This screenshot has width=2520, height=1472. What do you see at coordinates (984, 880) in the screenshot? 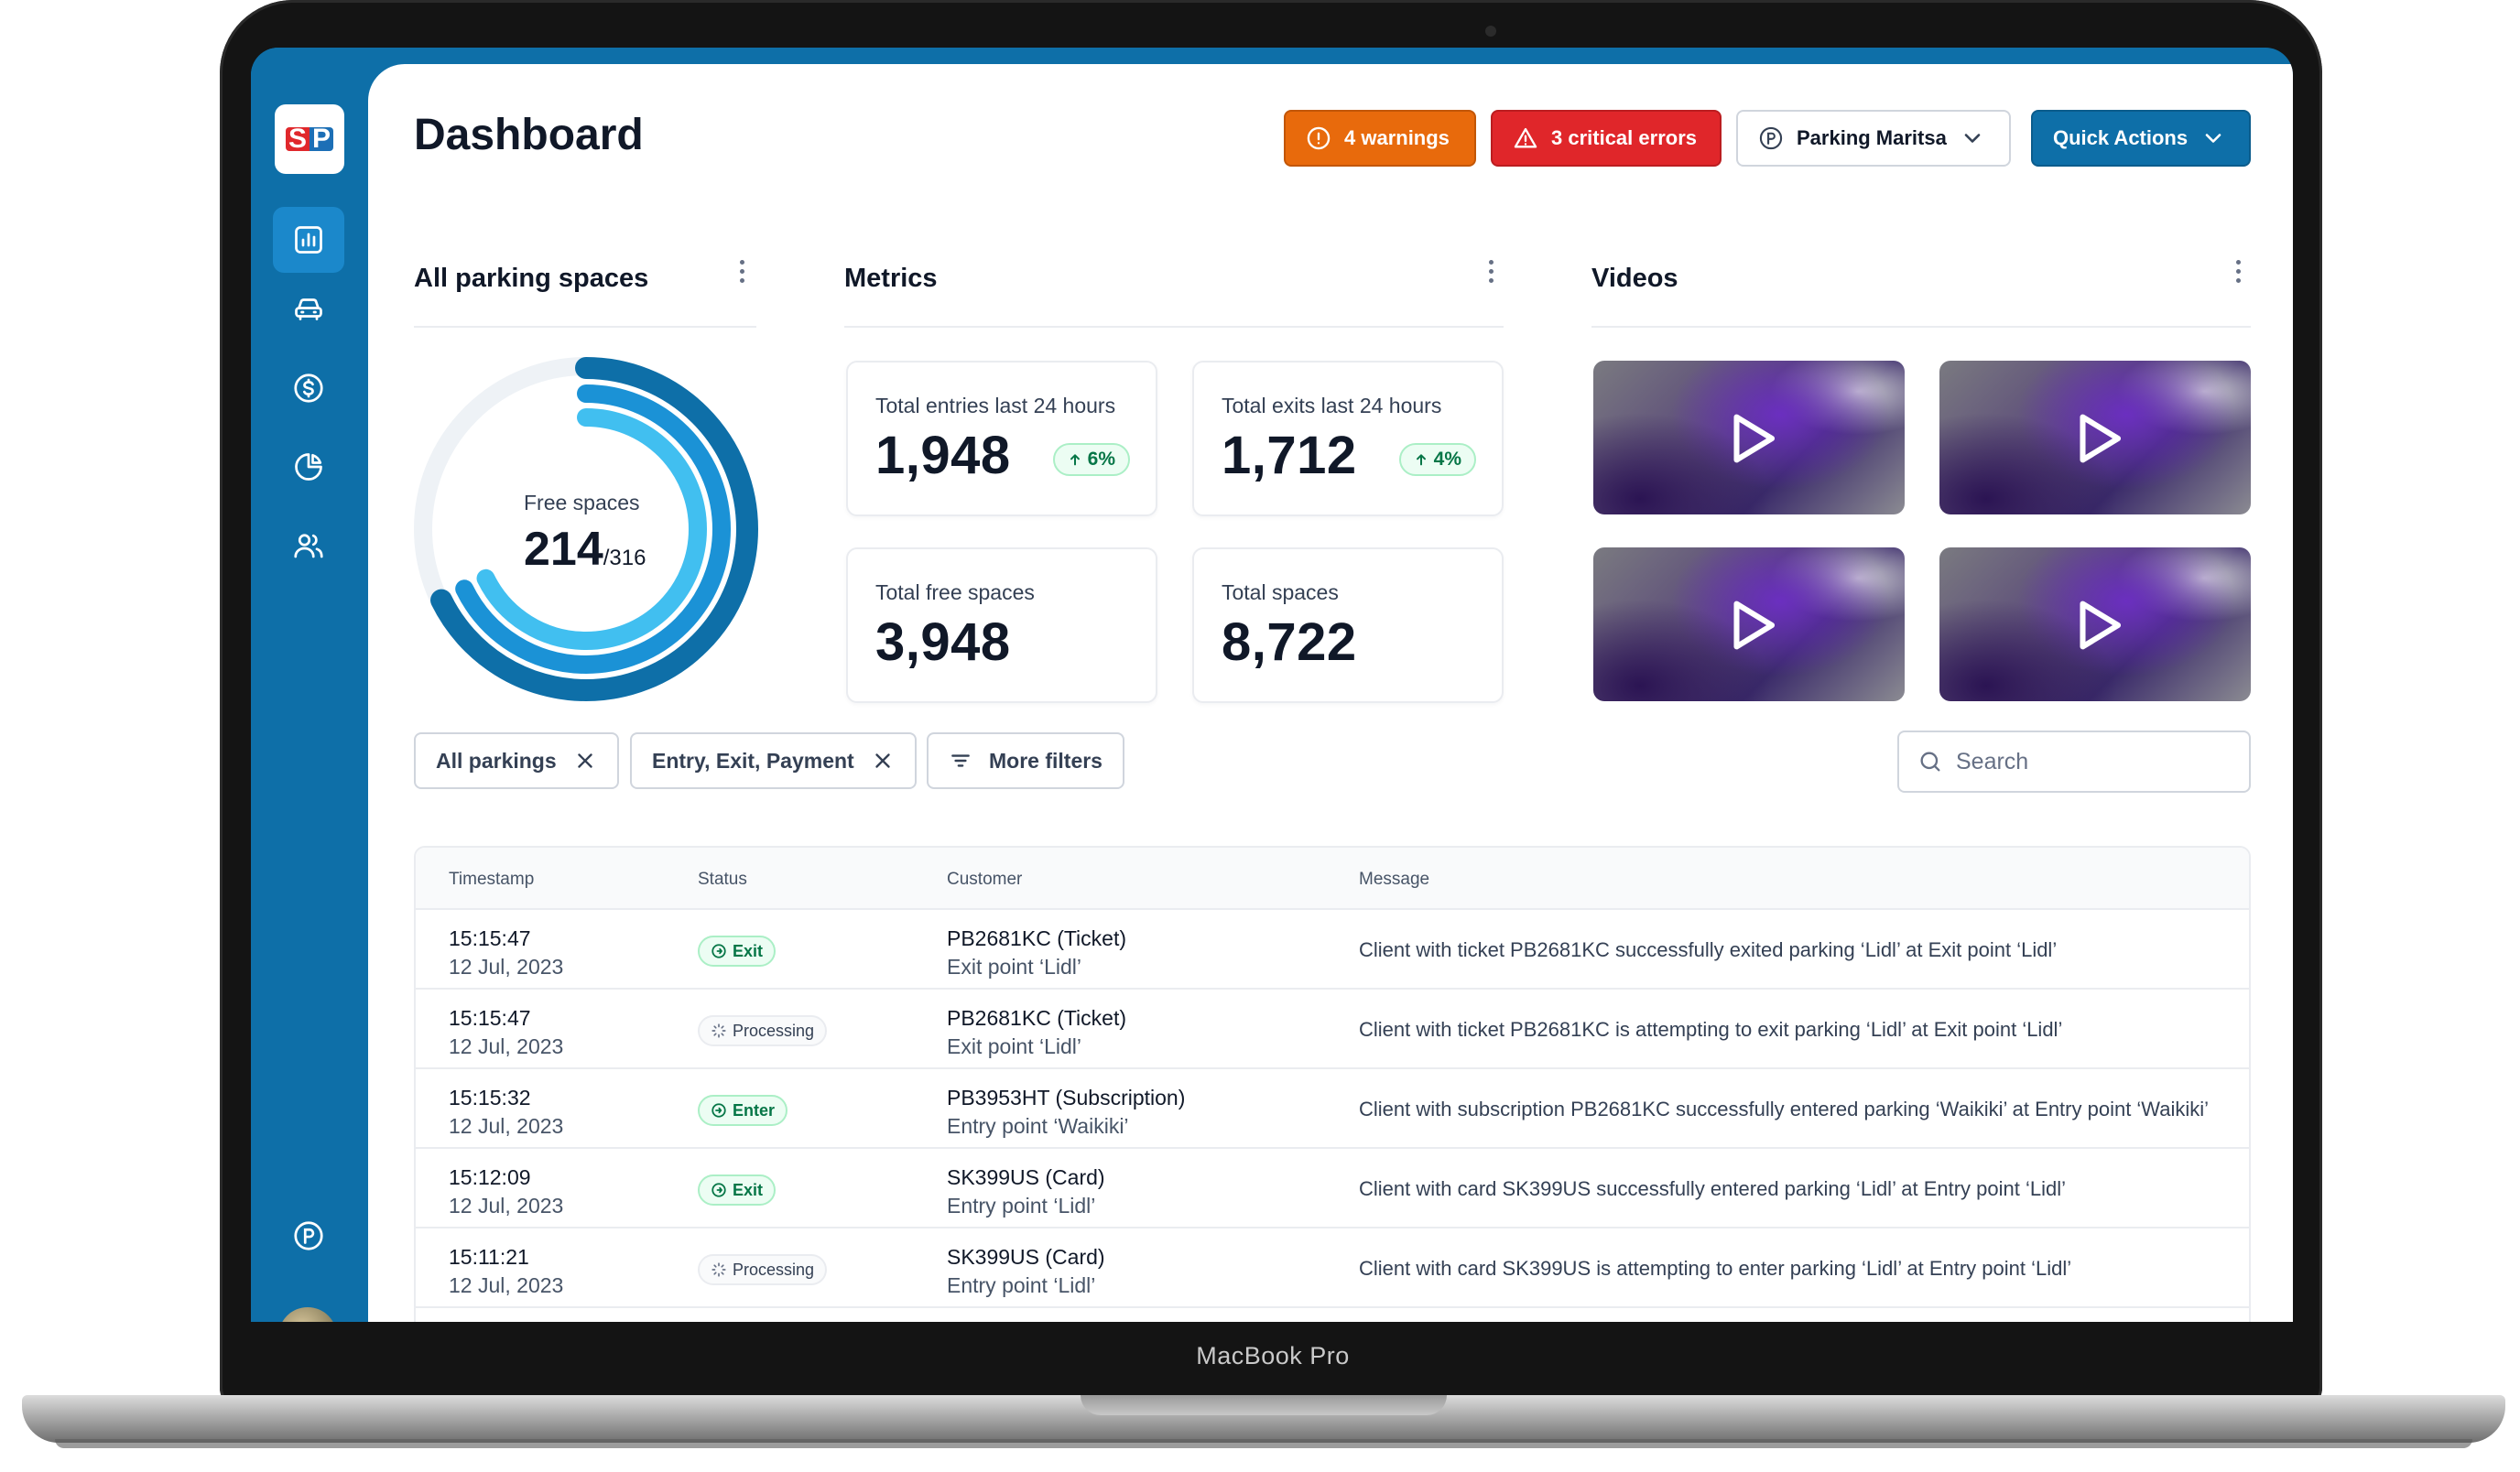
I see `column-header-customer: Customer` at bounding box center [984, 880].